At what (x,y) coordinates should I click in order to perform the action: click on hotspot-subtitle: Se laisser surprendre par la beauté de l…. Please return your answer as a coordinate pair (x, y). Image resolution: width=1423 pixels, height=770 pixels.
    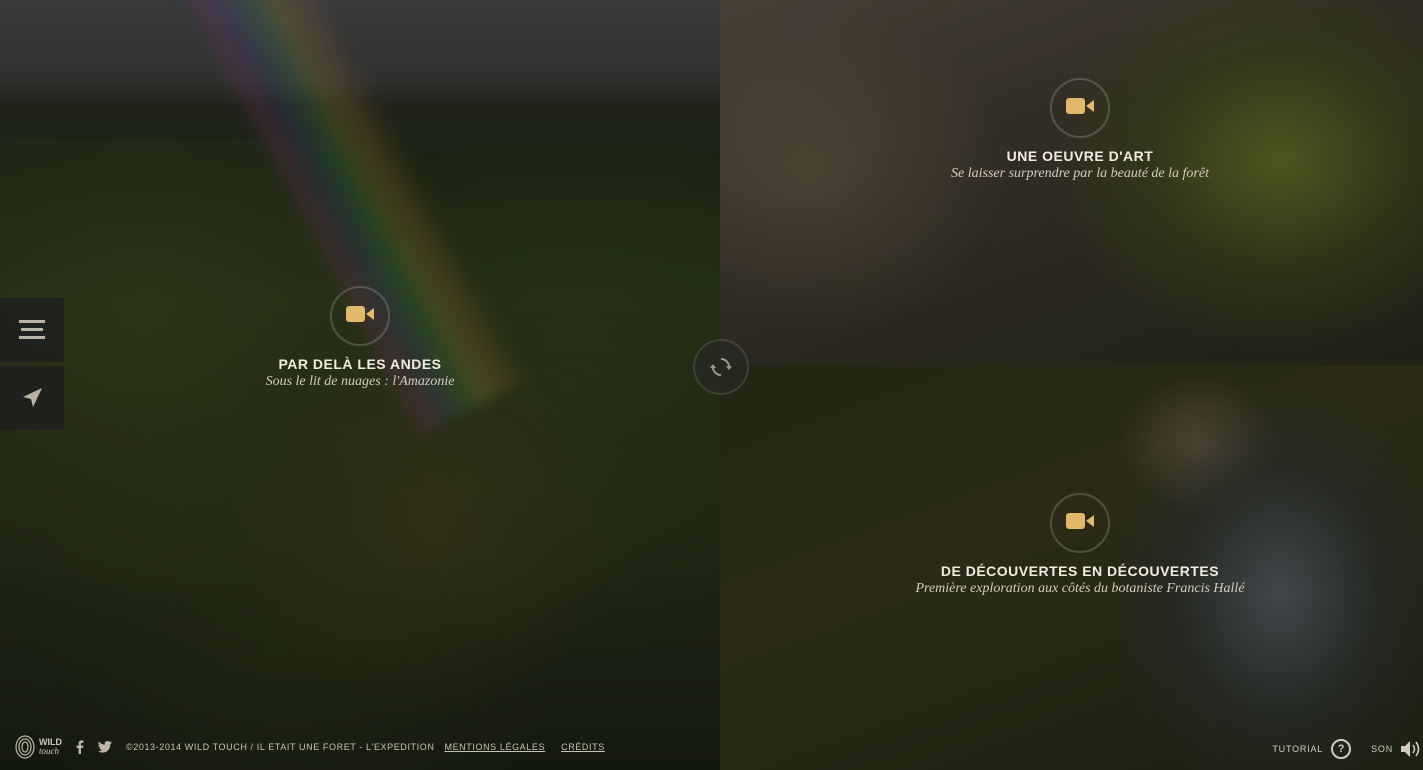
    Looking at the image, I should click on (1080, 173).